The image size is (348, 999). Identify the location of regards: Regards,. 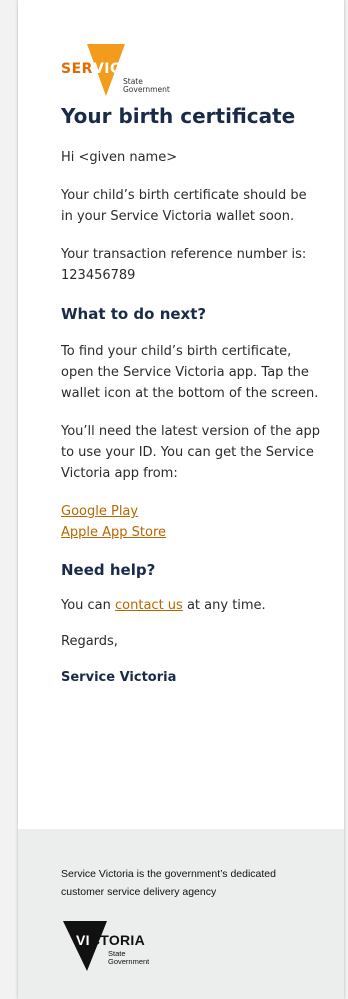
(89, 641).